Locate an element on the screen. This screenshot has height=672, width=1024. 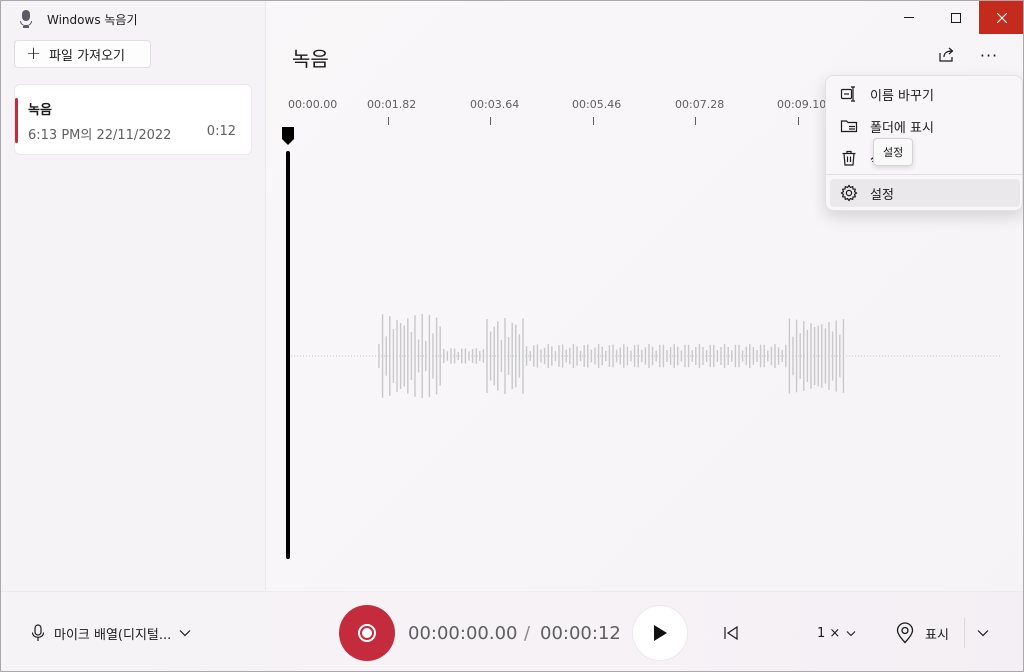
more-icon: ··· is located at coordinates (989, 55).